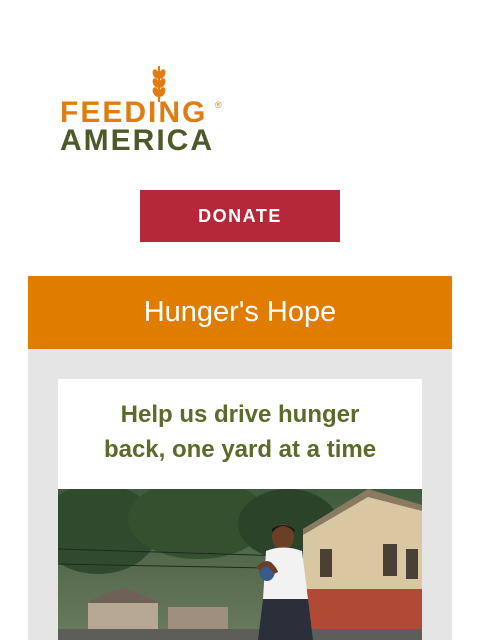 This screenshot has height=640, width=480. What do you see at coordinates (137, 140) in the screenshot?
I see `logo-word-america: AMERICA` at bounding box center [137, 140].